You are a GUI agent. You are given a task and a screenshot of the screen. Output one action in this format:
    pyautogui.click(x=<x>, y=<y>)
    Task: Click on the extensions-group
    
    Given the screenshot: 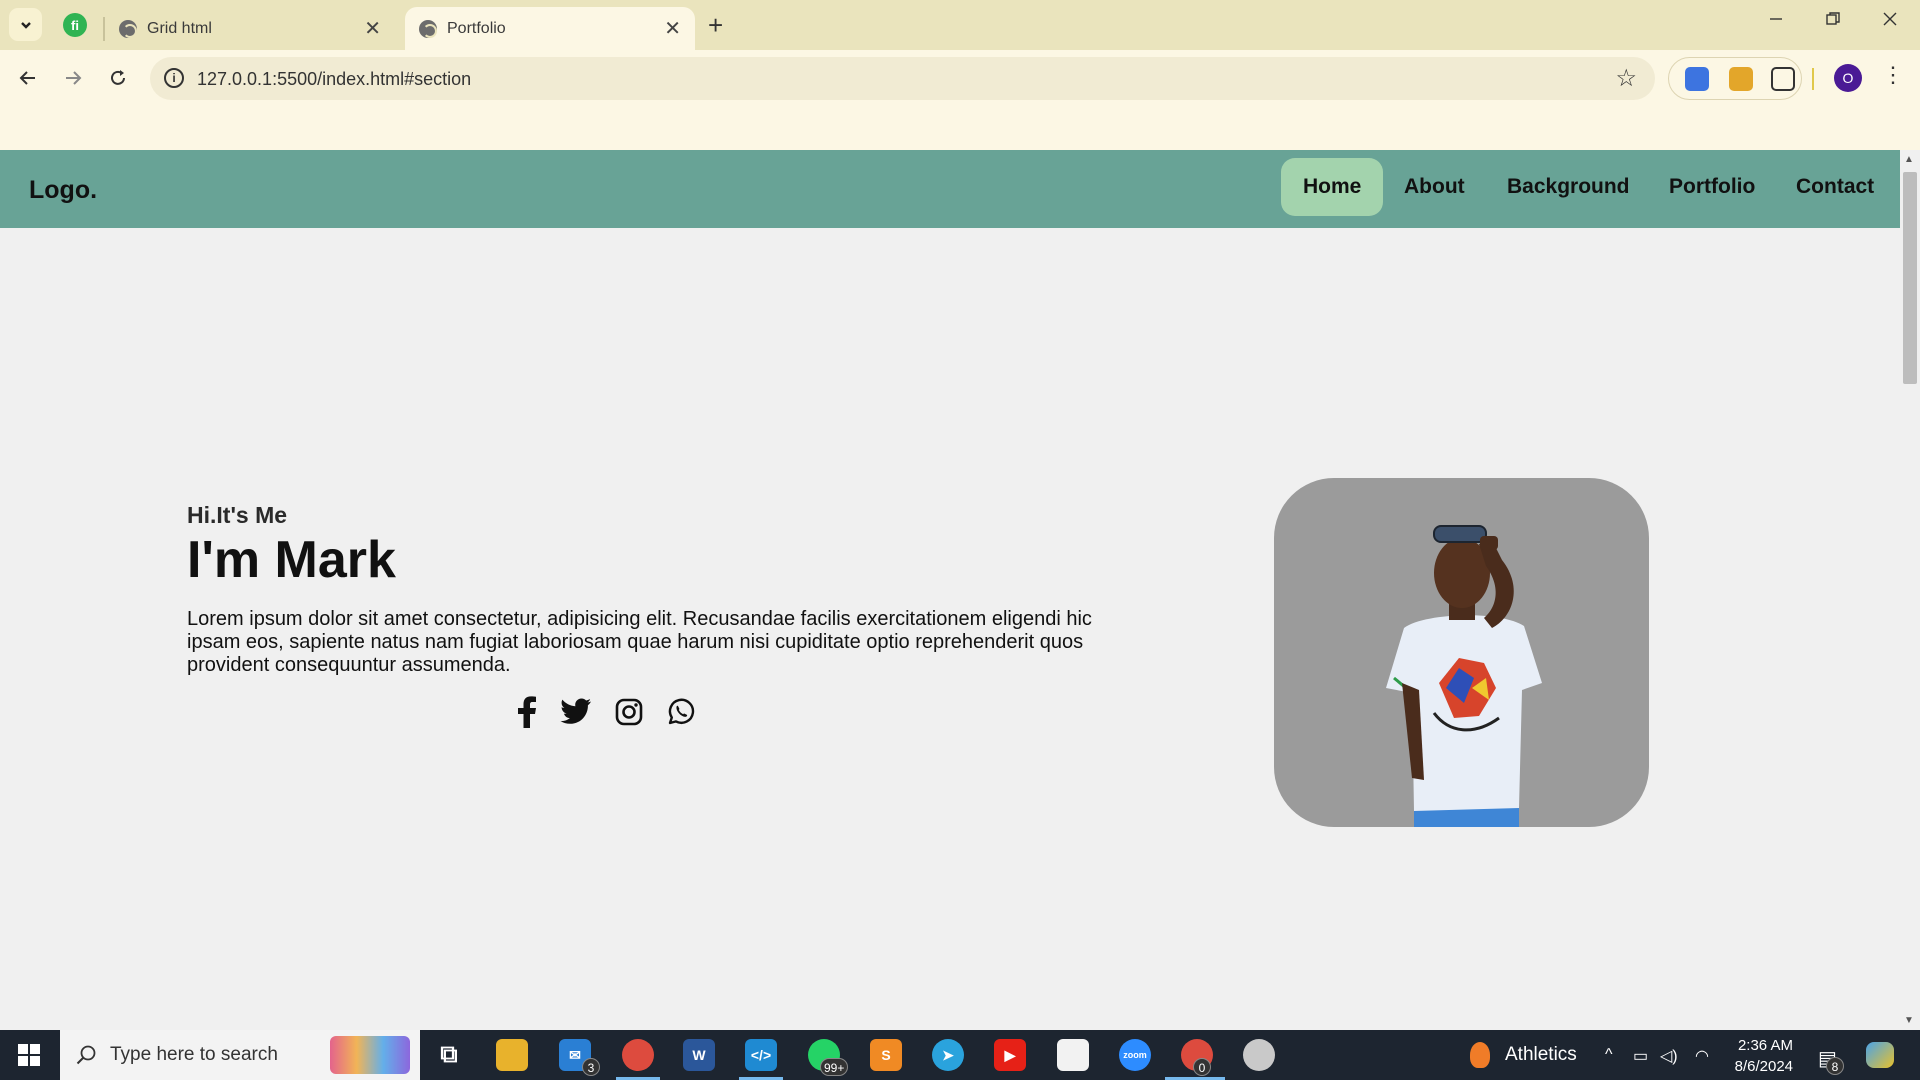 What is the action you would take?
    pyautogui.click(x=1735, y=78)
    